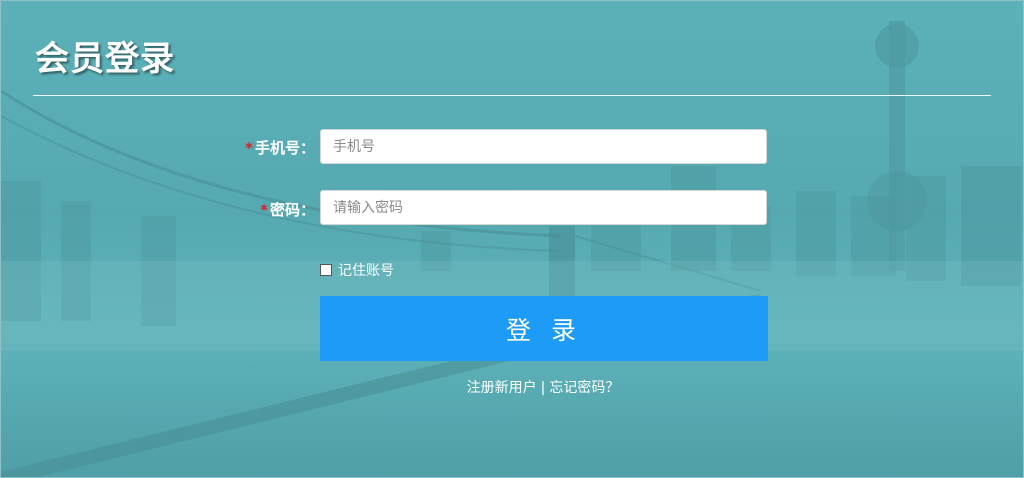  Describe the element at coordinates (584, 388) in the screenshot. I see `forgot-password-link: 忘记密码？` at that location.